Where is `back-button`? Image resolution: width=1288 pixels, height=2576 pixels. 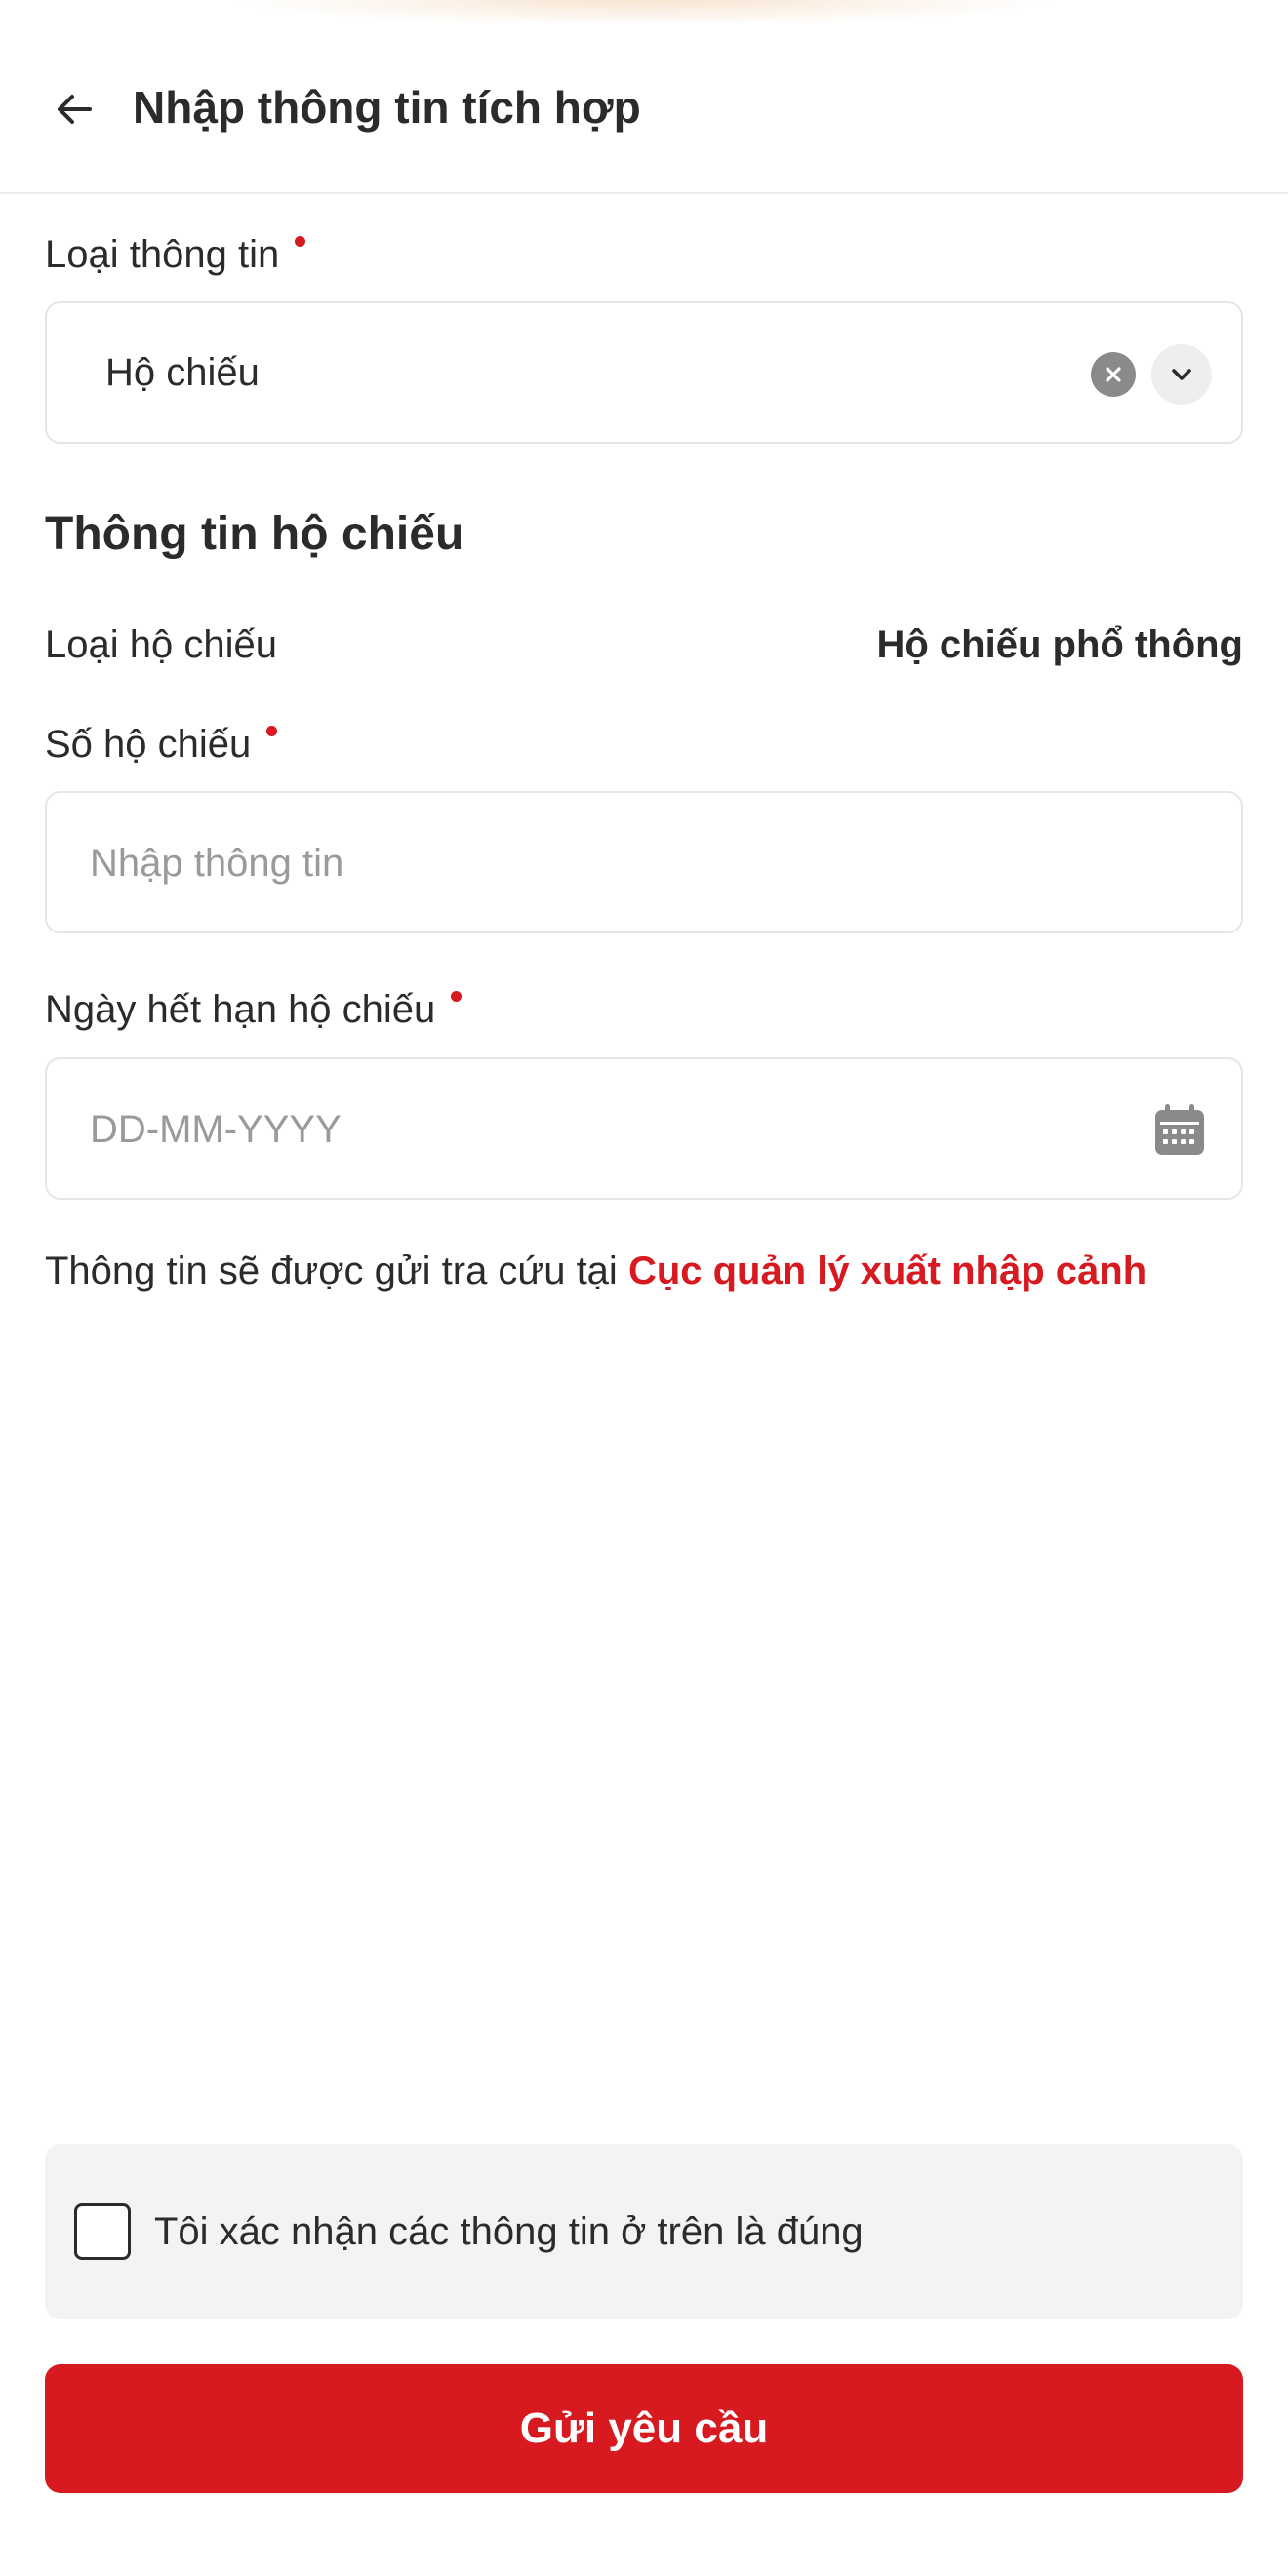 back-button is located at coordinates (74, 109).